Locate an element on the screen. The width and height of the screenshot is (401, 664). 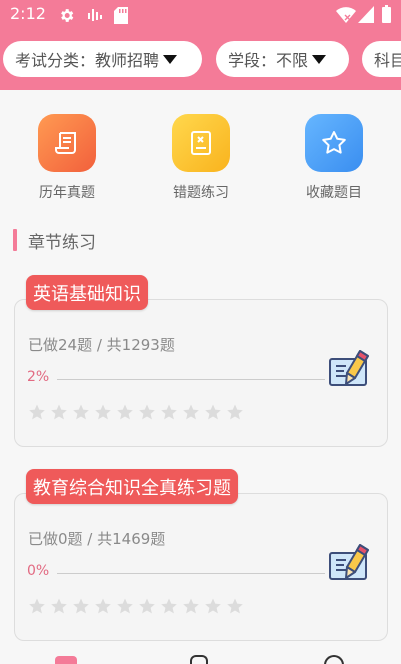
chapter-progress-percent: 2% is located at coordinates (38, 377).